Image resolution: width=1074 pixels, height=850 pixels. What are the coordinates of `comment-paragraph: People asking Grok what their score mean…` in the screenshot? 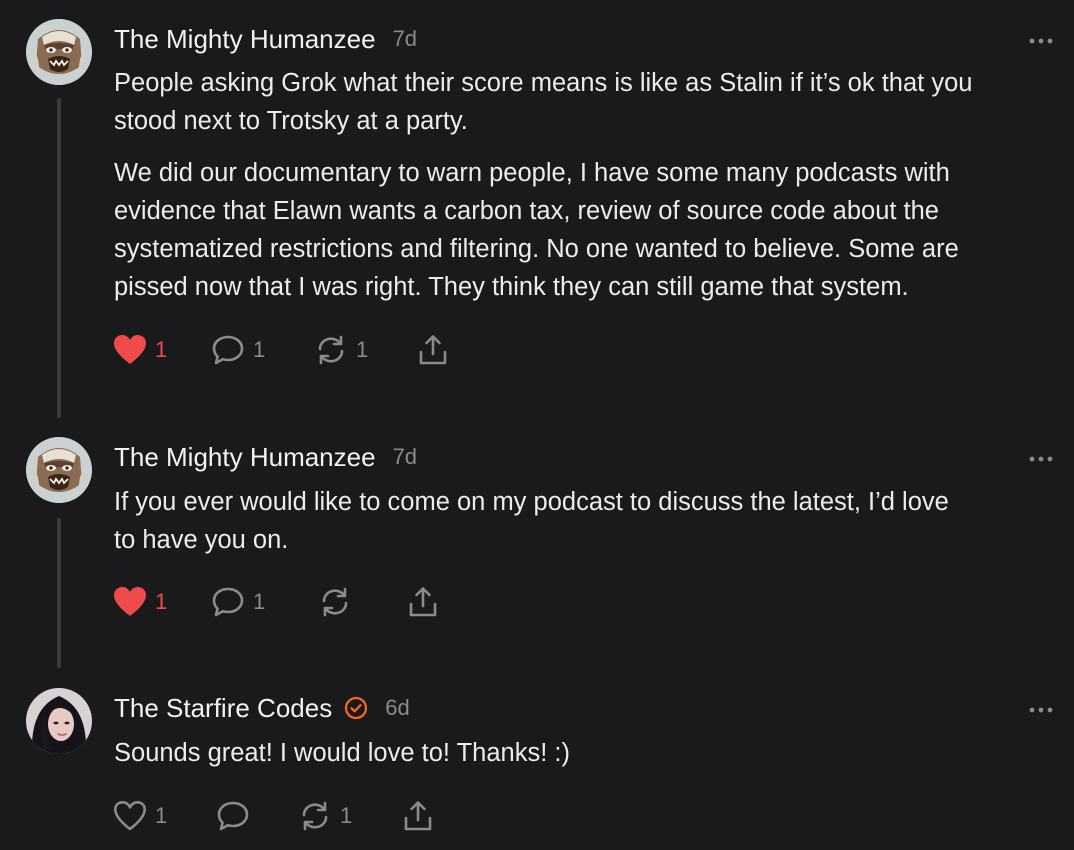 It's located at (589, 102).